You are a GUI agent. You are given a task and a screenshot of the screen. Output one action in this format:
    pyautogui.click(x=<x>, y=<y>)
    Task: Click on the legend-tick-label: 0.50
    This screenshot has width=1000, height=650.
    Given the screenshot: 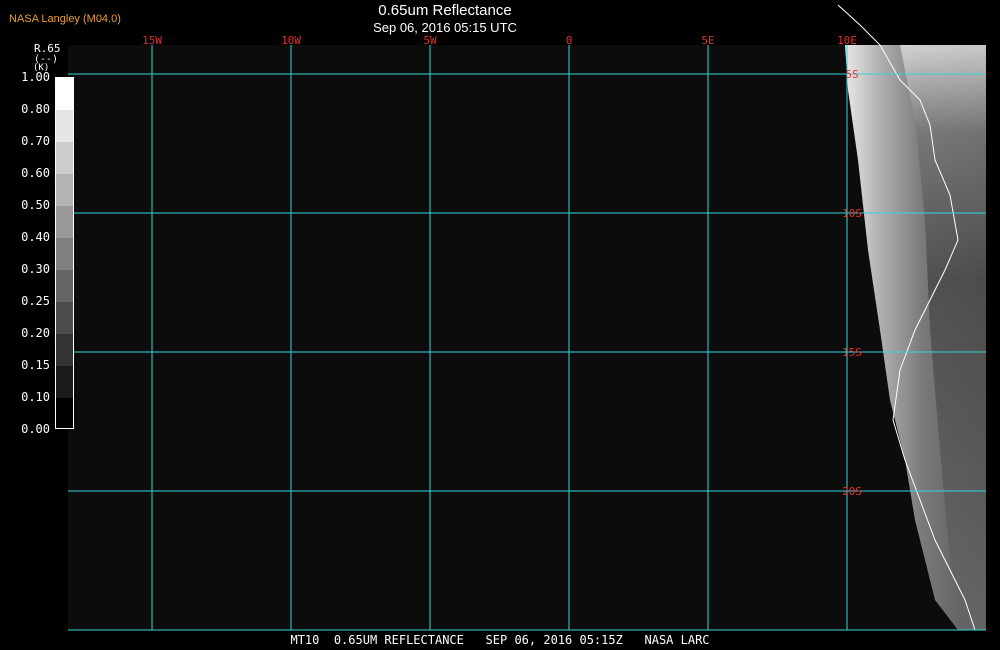 What is the action you would take?
    pyautogui.click(x=35, y=205)
    